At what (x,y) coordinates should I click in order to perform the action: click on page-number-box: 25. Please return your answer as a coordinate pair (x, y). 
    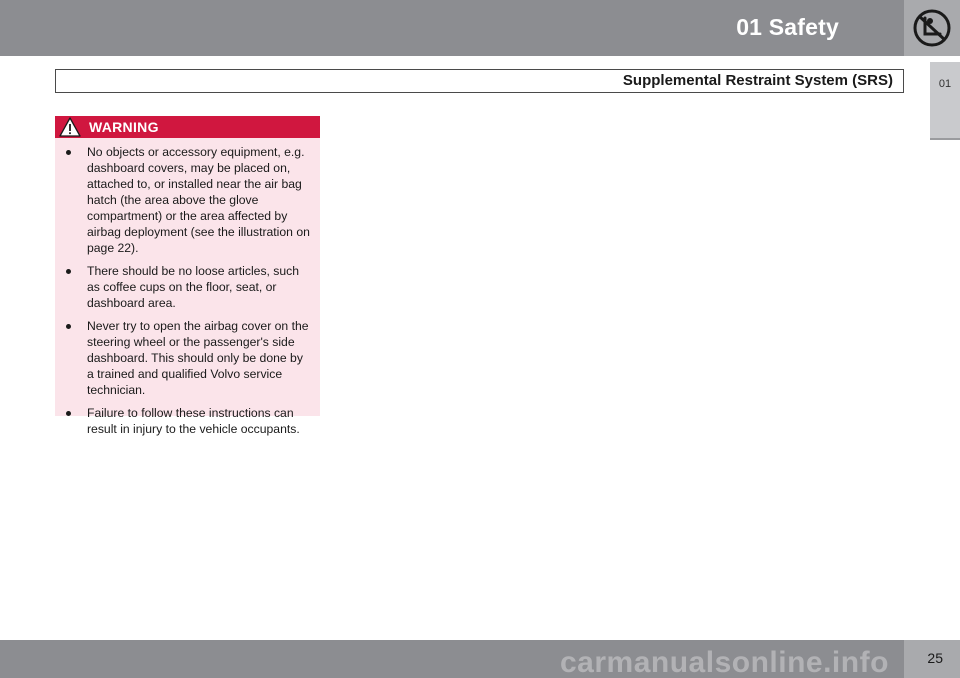
    Looking at the image, I should click on (932, 659).